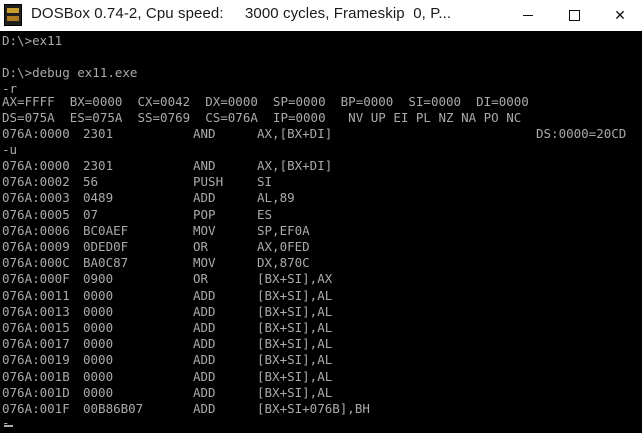  I want to click on close-button: ✕, so click(620, 15).